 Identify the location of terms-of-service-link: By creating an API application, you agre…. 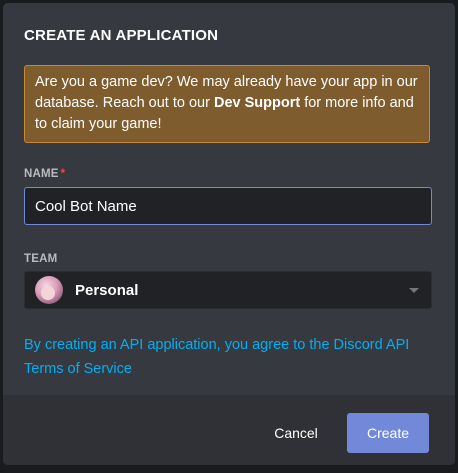
(229, 357).